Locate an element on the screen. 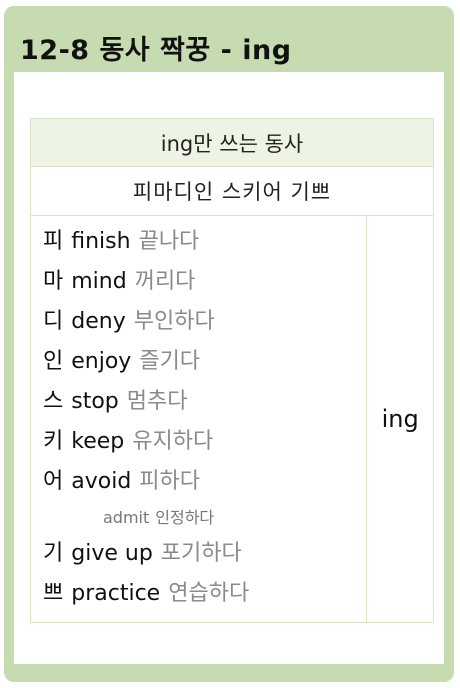  list-item: 어 avoid 피하다 is located at coordinates (122, 481).